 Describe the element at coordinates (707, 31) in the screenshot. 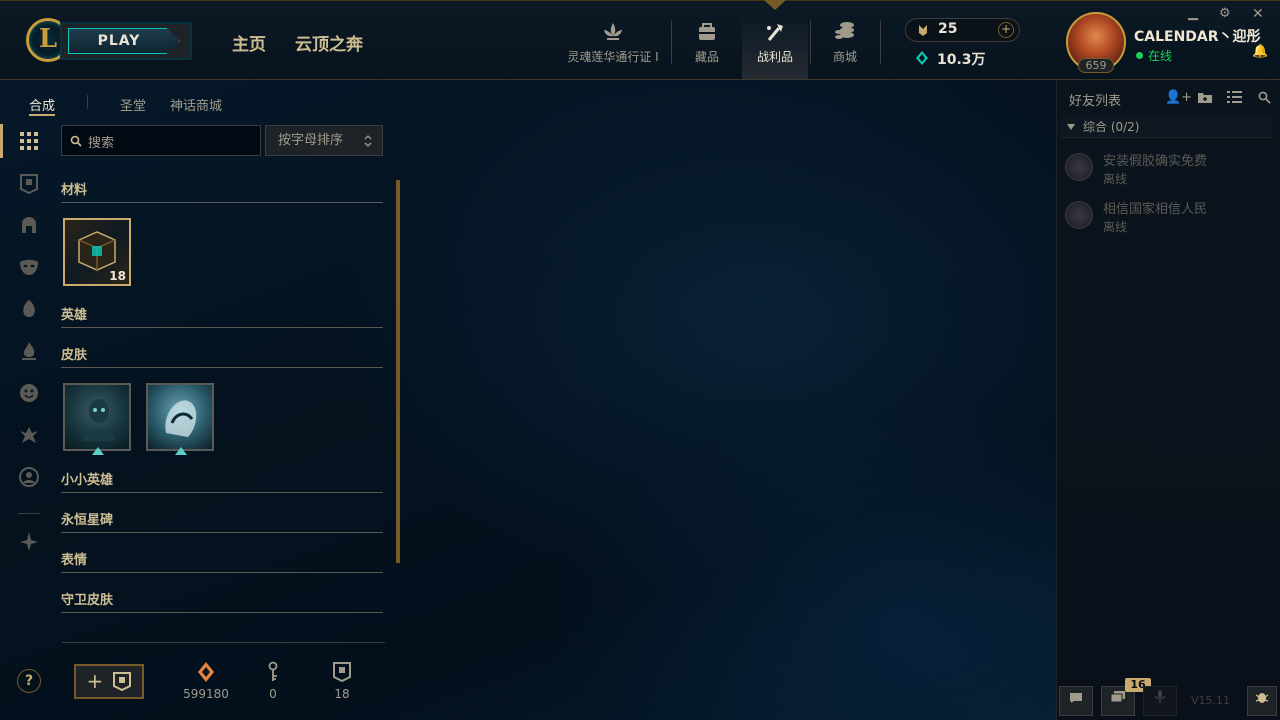

I see `collection-bag-icon` at that location.